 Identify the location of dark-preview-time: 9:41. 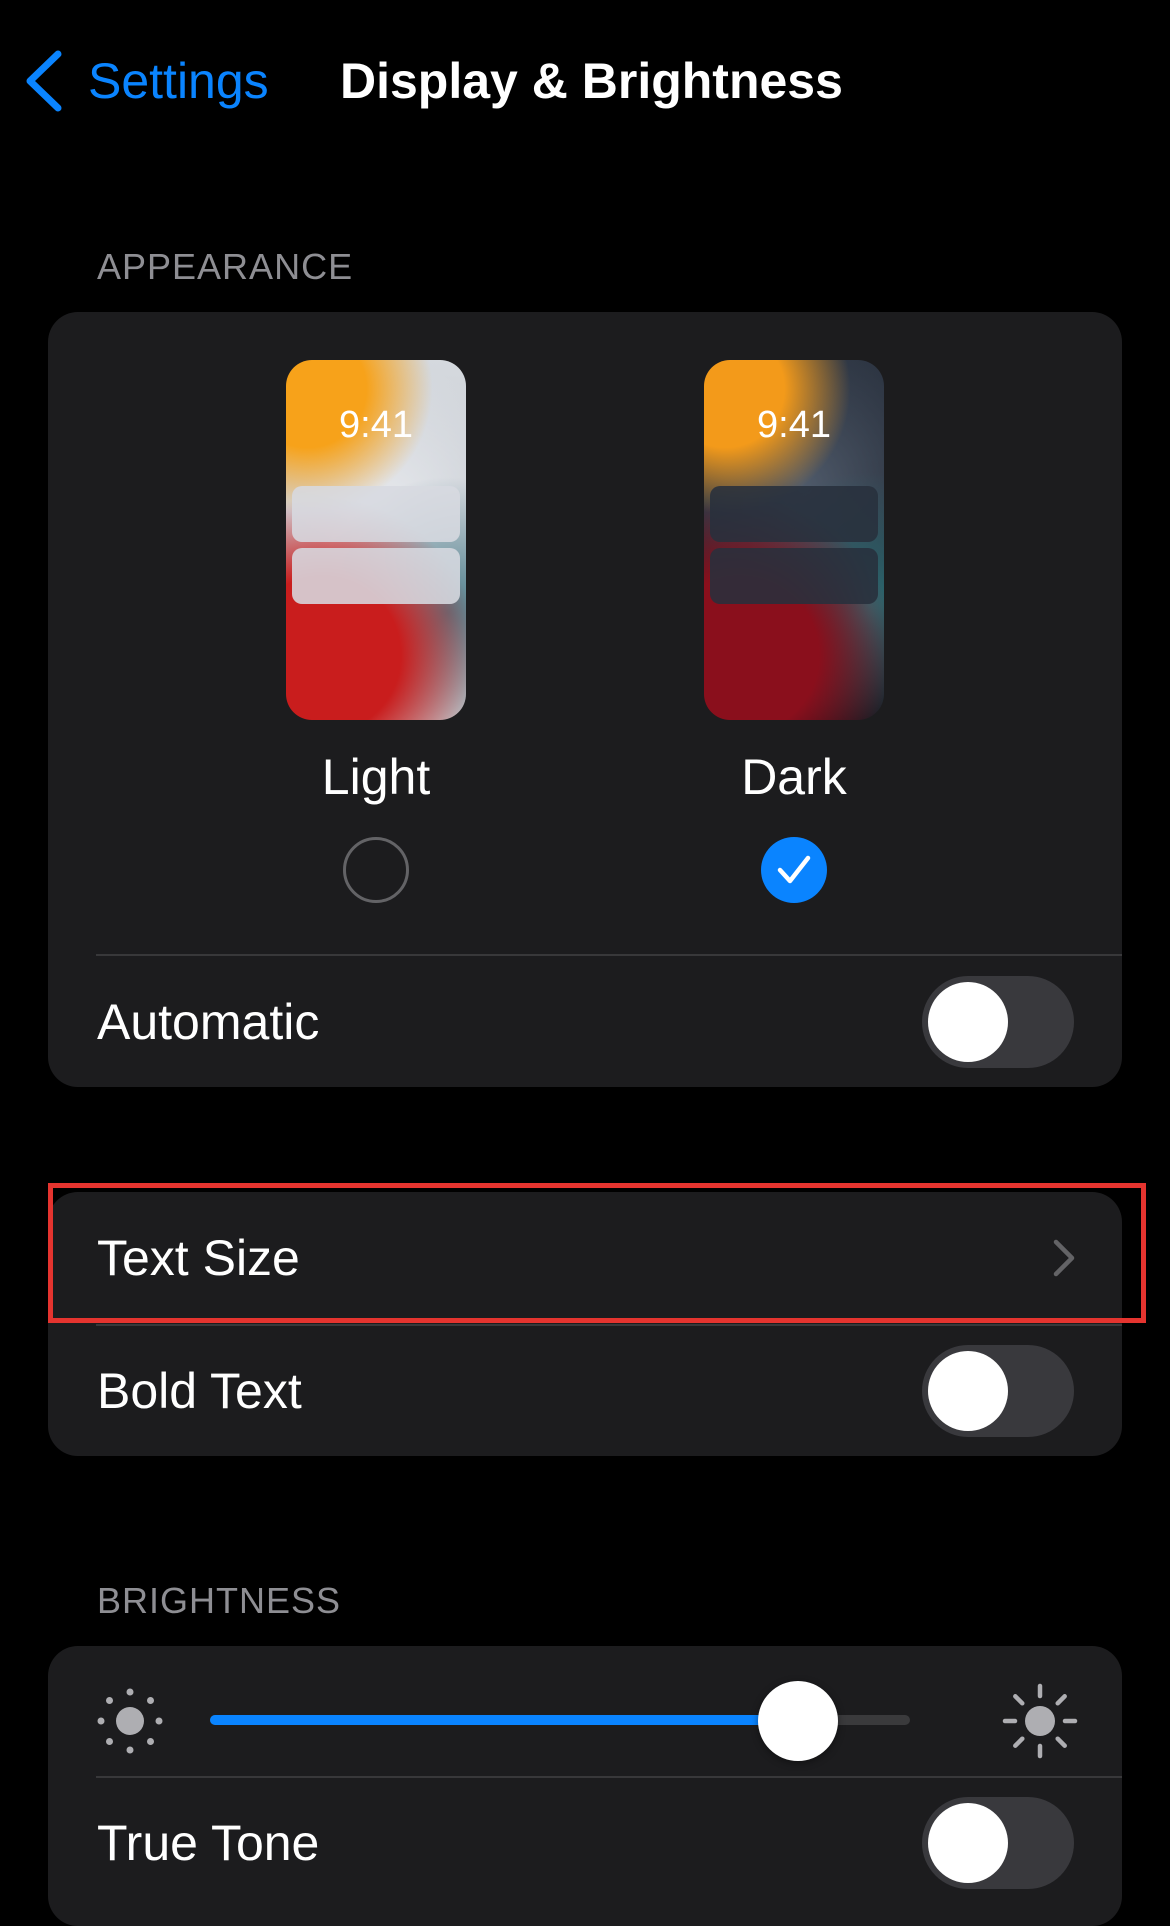
(794, 425).